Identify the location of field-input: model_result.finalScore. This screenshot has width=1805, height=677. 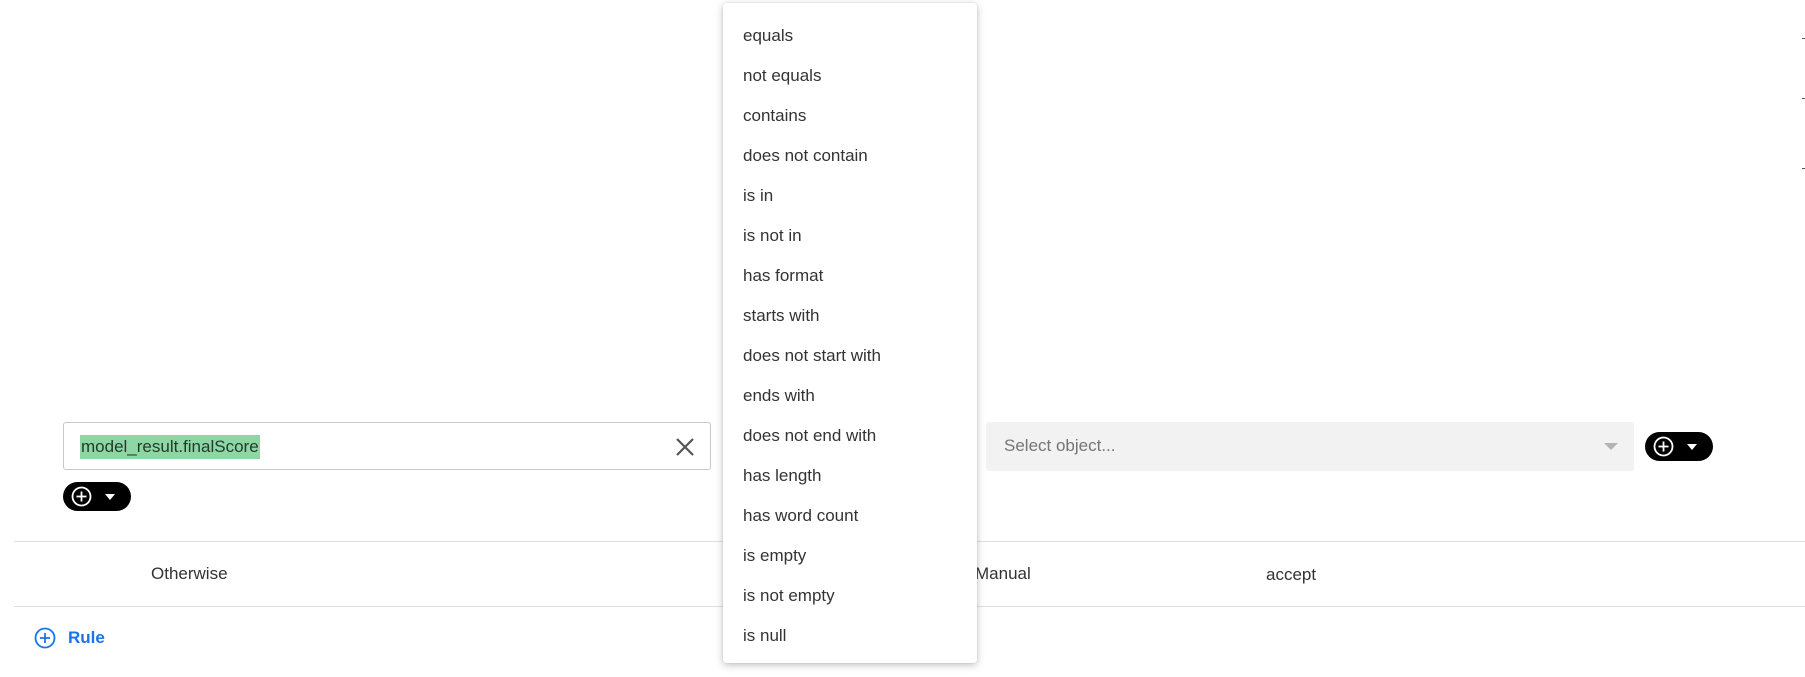
(387, 446).